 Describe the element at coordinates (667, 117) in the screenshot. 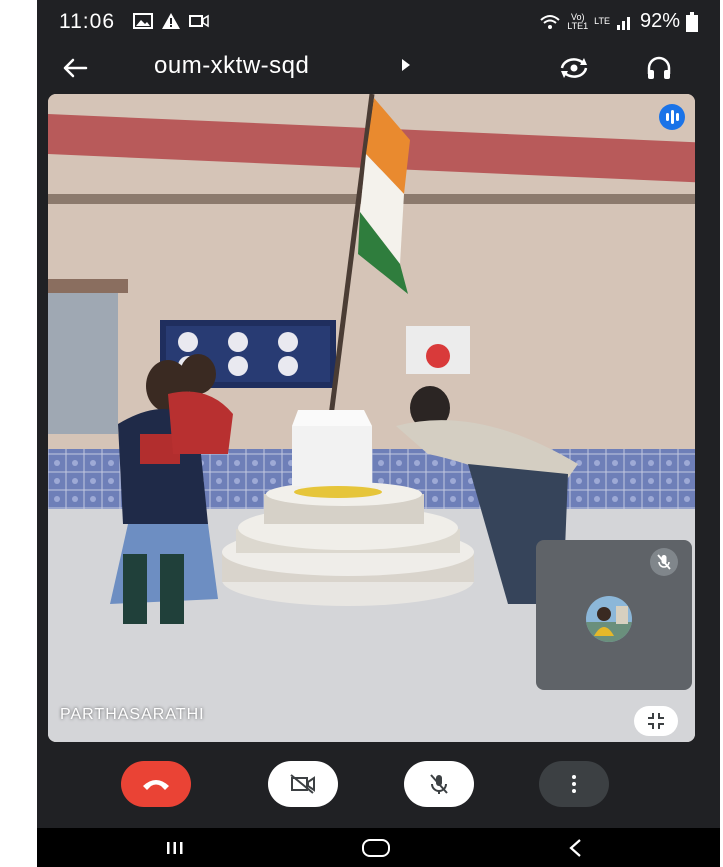

I see `audio-level-icon` at that location.